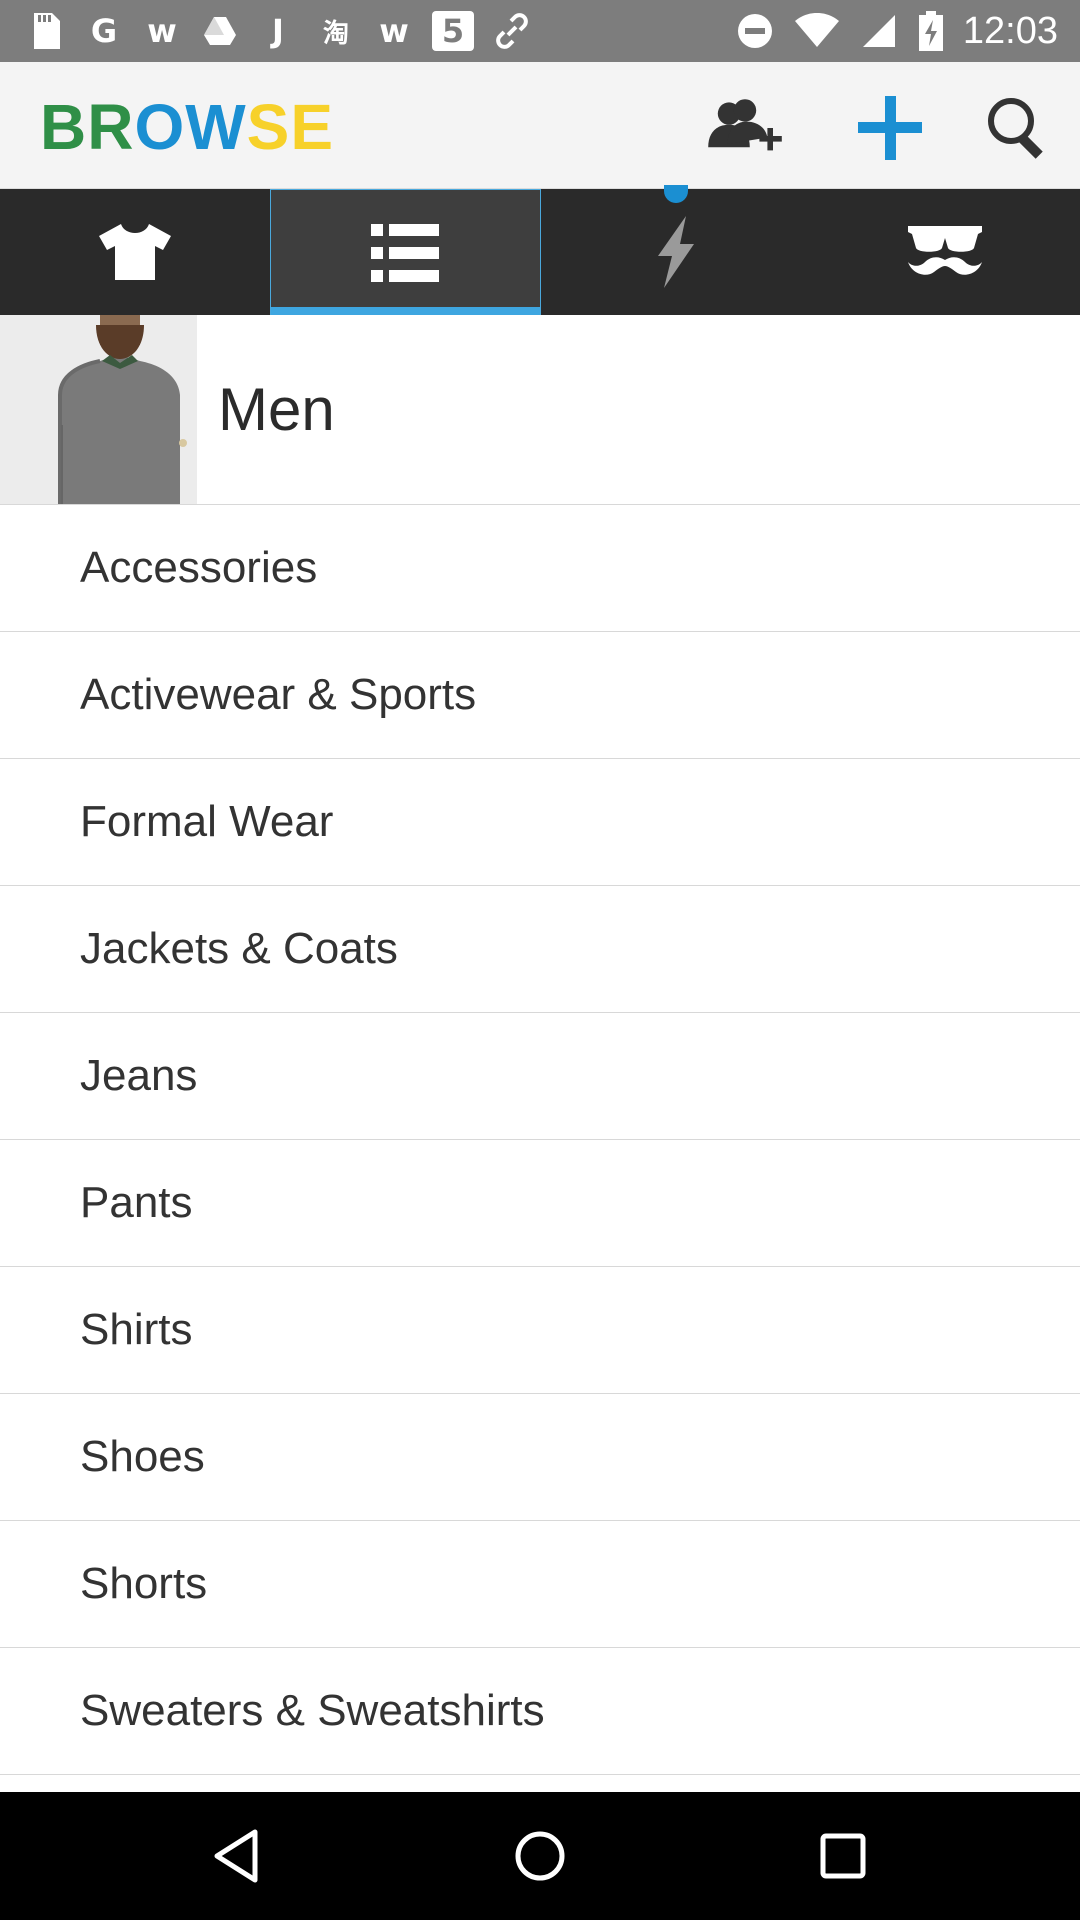  I want to click on list-item-jeans: Jeans, so click(540, 1076).